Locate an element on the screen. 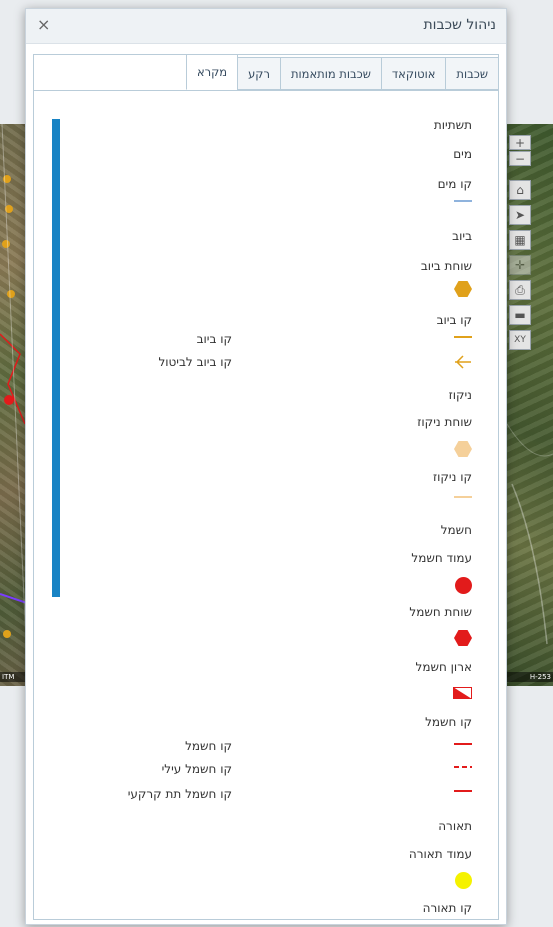 This screenshot has width=553, height=927. tab-legend: מקרא is located at coordinates (212, 72).